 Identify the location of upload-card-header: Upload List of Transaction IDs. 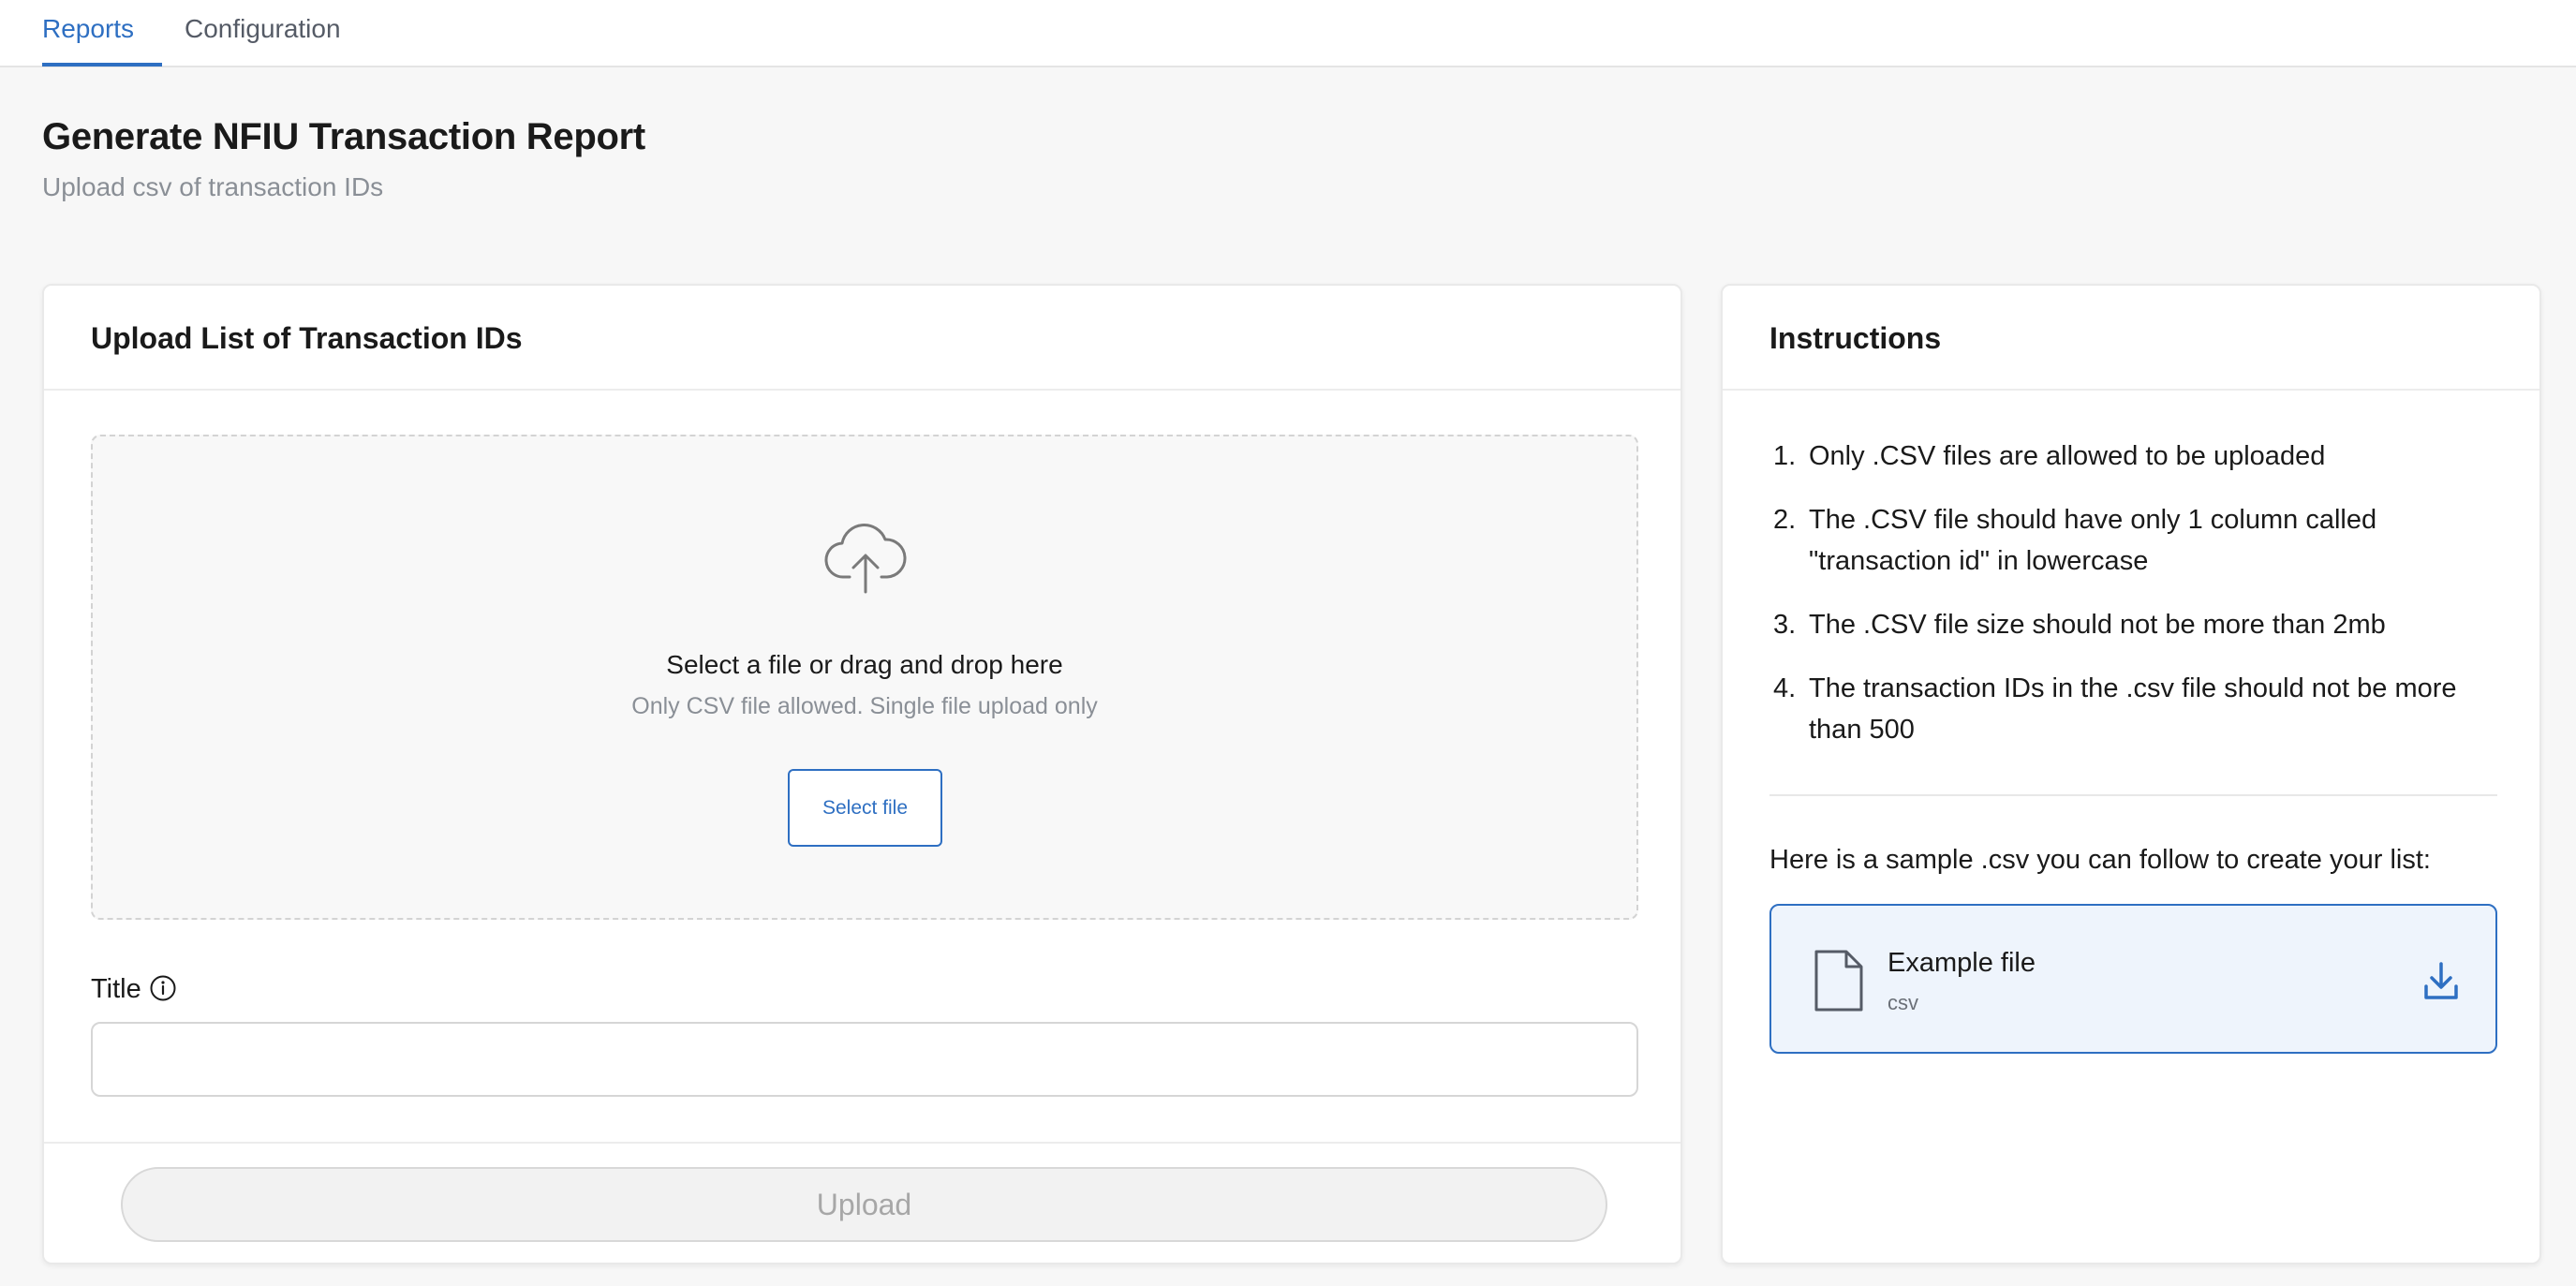
(862, 339).